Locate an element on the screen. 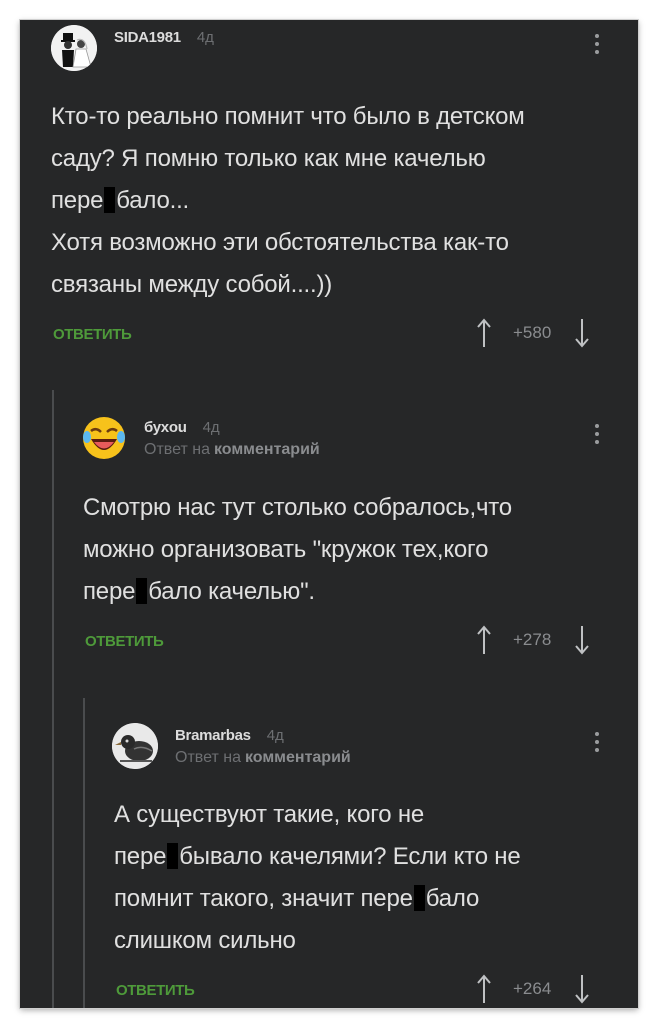 This screenshot has width=660, height=1030. vote-control: +278 is located at coordinates (533, 640).